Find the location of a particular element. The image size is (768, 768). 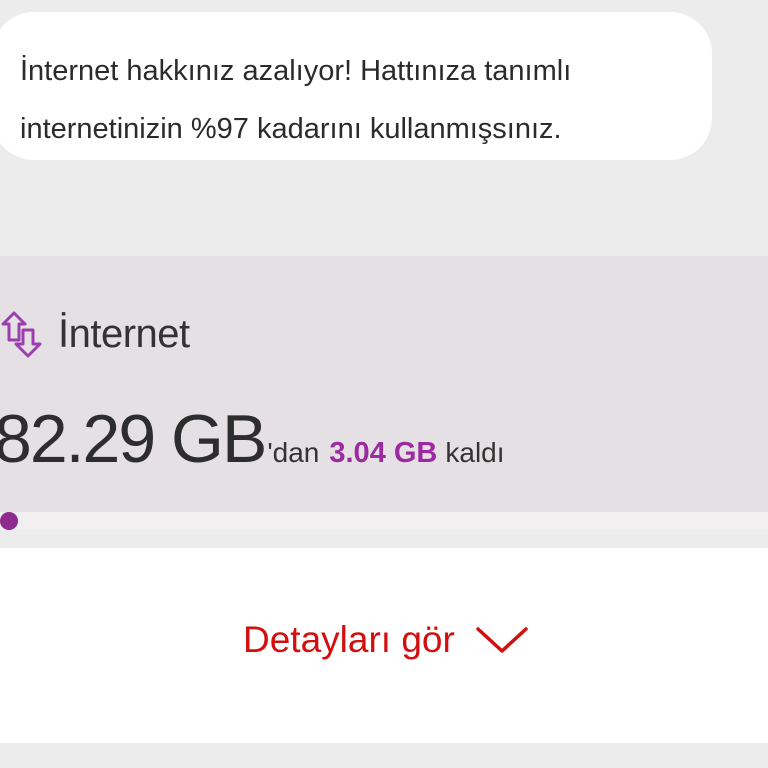

view-details-button: Detayları gör is located at coordinates (386, 640).